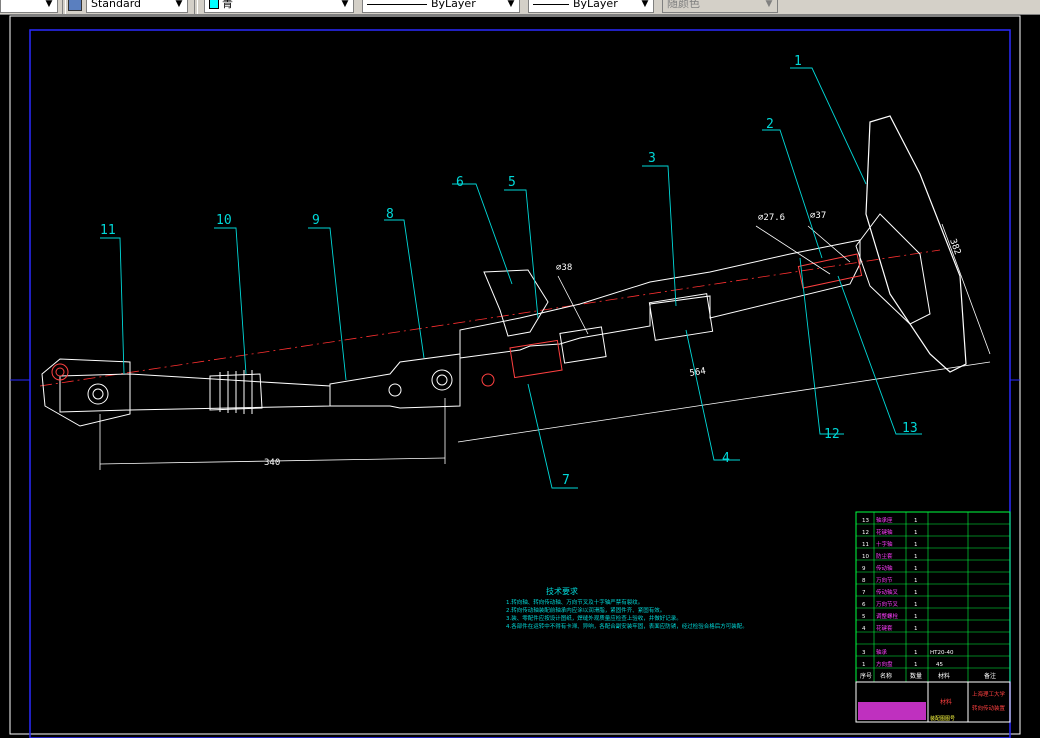 The width and height of the screenshot is (1040, 738). What do you see at coordinates (887, 604) in the screenshot?
I see `bom-part-name: 万向节叉` at bounding box center [887, 604].